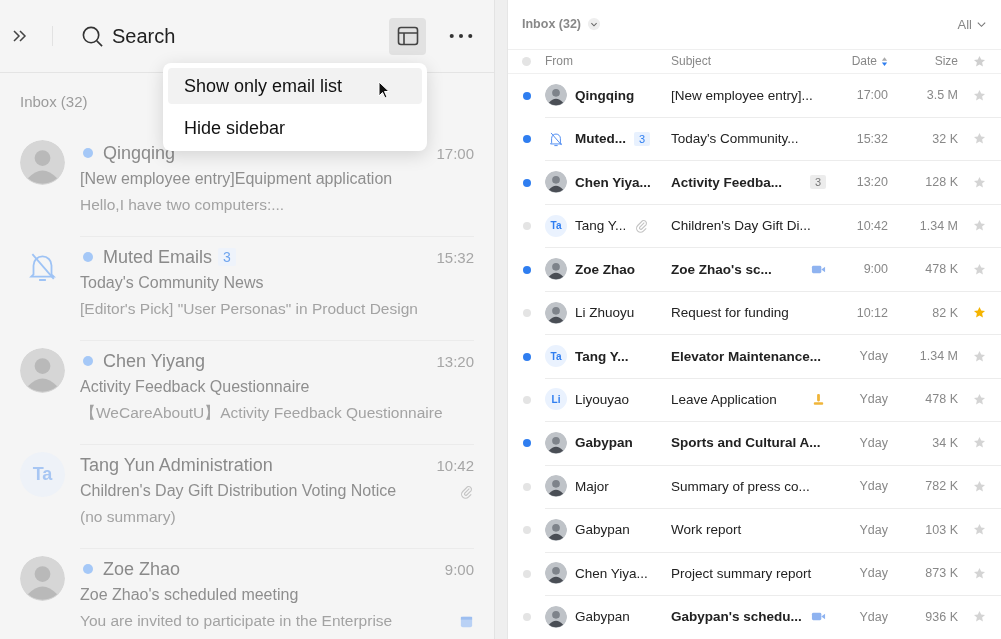 The width and height of the screenshot is (1001, 639). What do you see at coordinates (295, 86) in the screenshot?
I see `menu-item: Show only email list` at bounding box center [295, 86].